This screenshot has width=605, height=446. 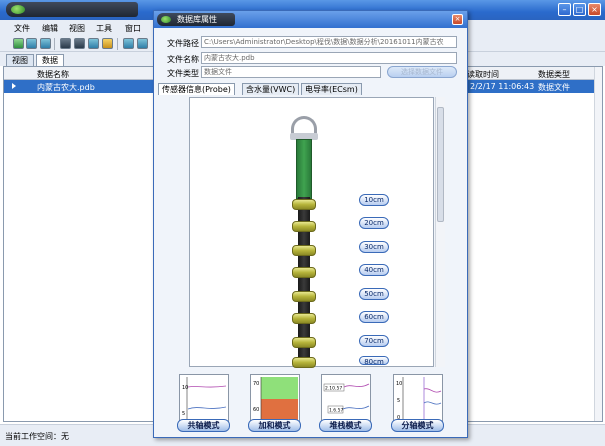 What do you see at coordinates (183, 43) in the screenshot?
I see `path-label: 文件路径` at bounding box center [183, 43].